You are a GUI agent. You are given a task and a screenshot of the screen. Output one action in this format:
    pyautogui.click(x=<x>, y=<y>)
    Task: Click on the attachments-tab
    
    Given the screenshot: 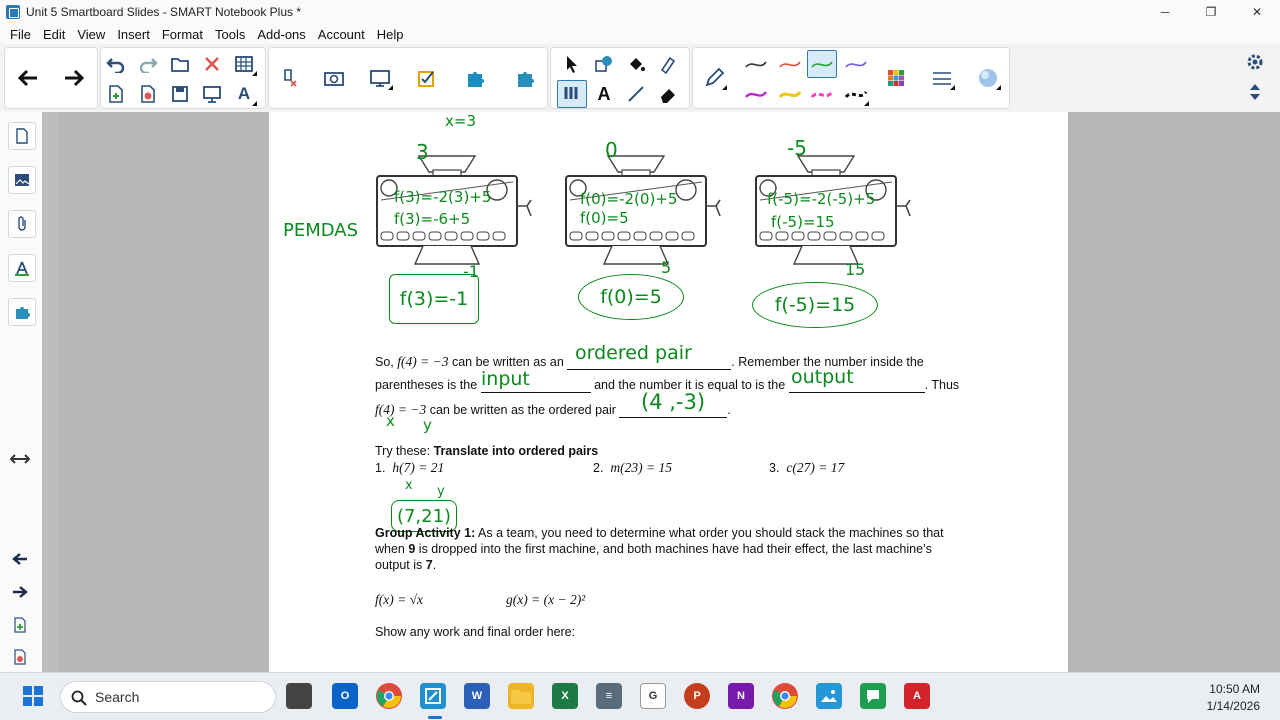 What is the action you would take?
    pyautogui.click(x=22, y=224)
    